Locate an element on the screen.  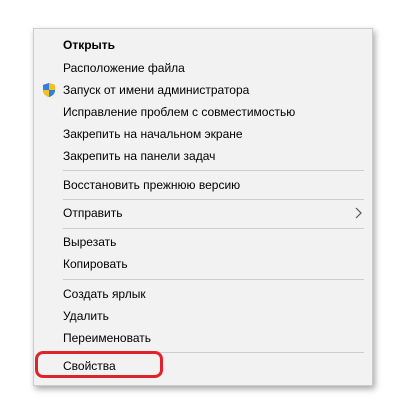
menu-item-label: Переименовать is located at coordinates (107, 338).